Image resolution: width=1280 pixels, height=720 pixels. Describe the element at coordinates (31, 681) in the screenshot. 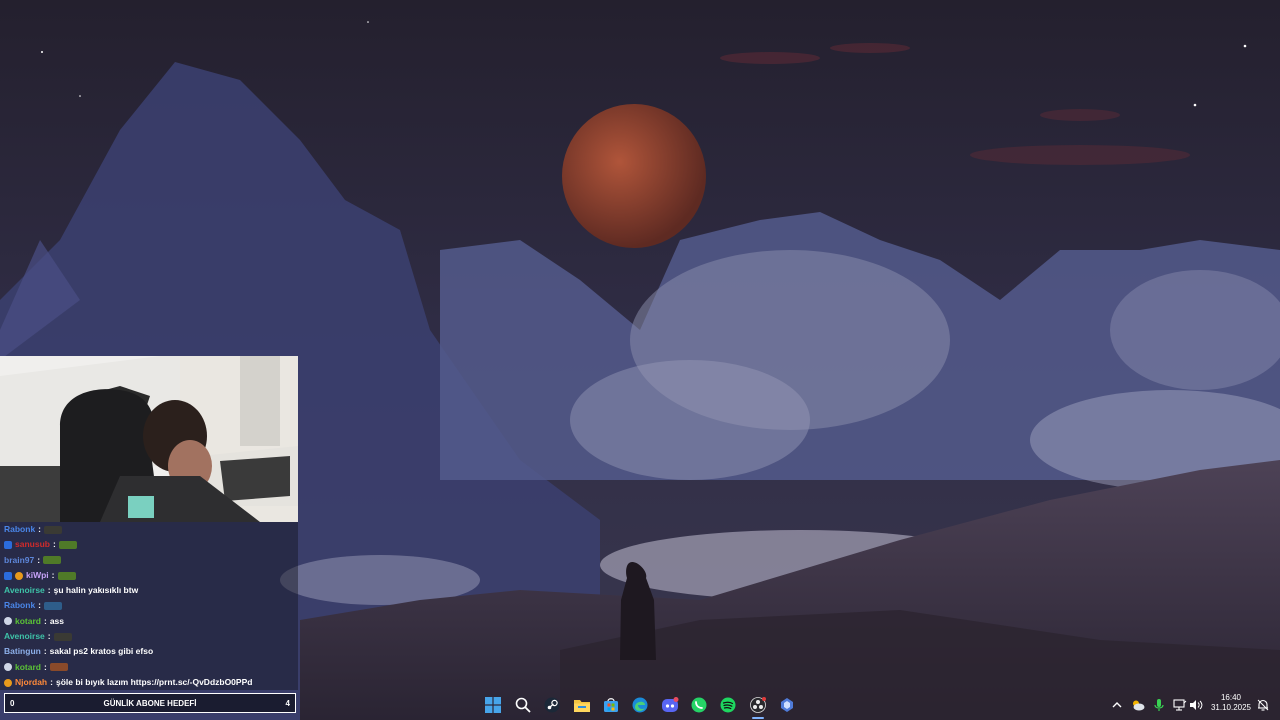

I see `chat-username: Njordah` at that location.